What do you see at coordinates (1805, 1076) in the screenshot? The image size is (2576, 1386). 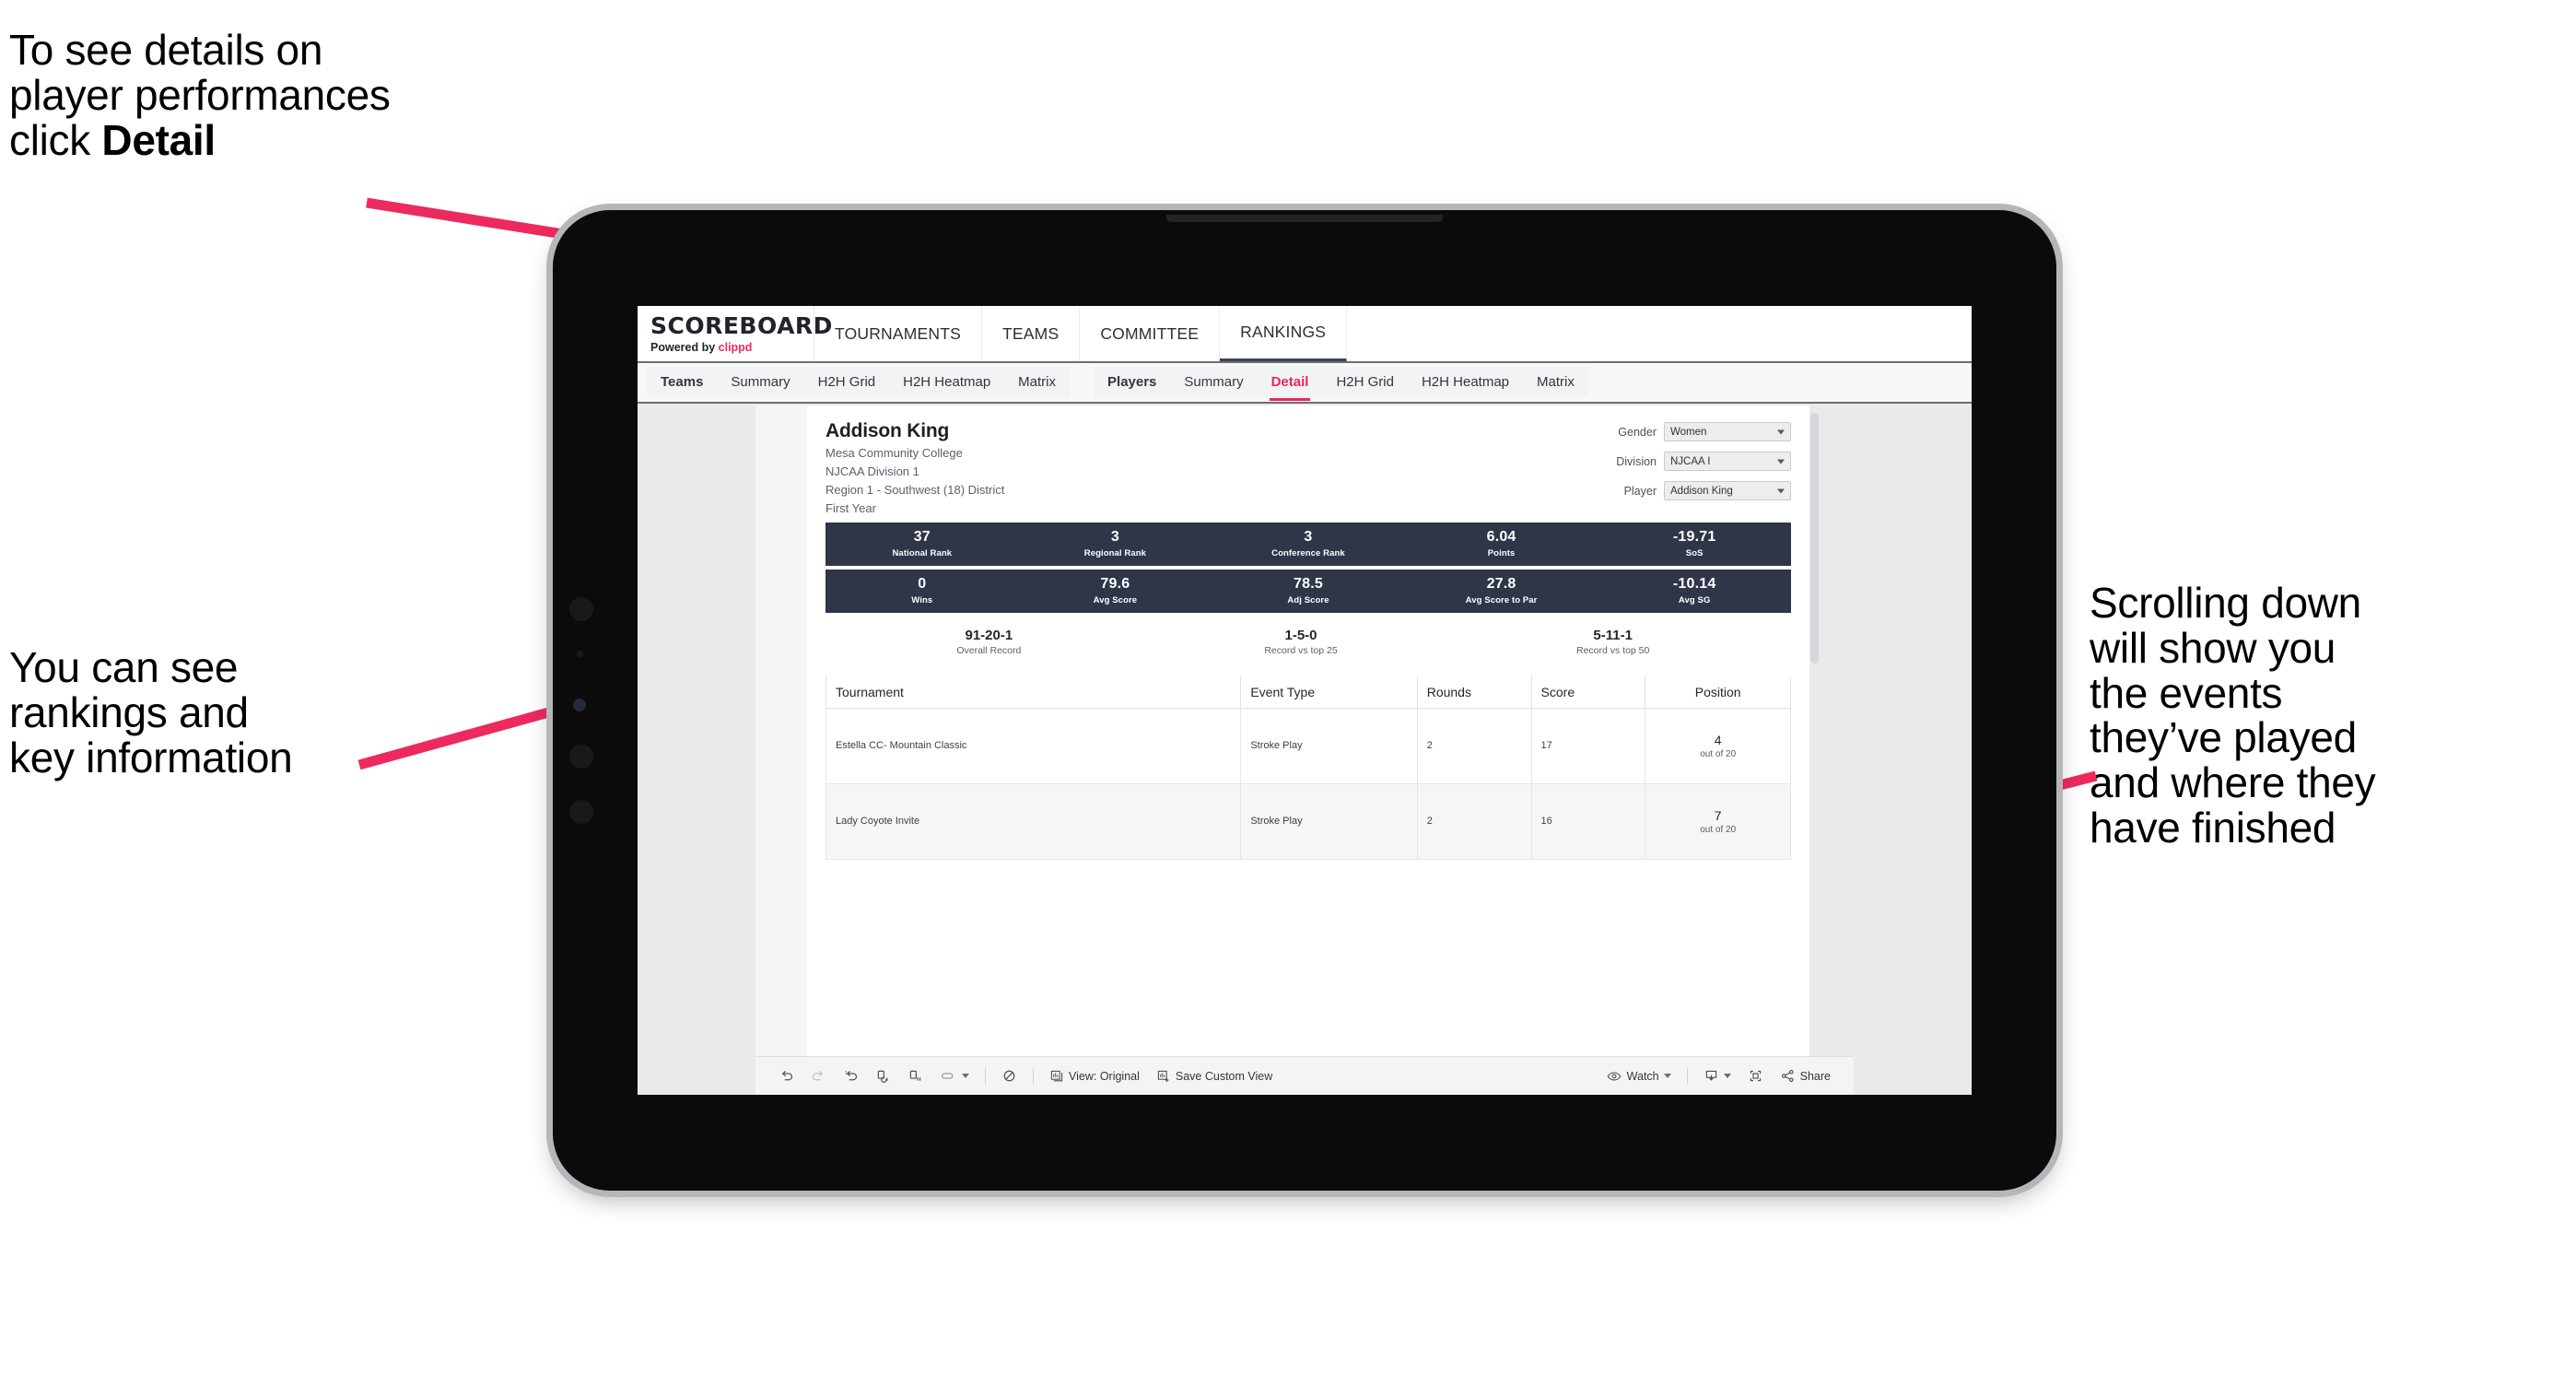 I see `share-button: Share` at bounding box center [1805, 1076].